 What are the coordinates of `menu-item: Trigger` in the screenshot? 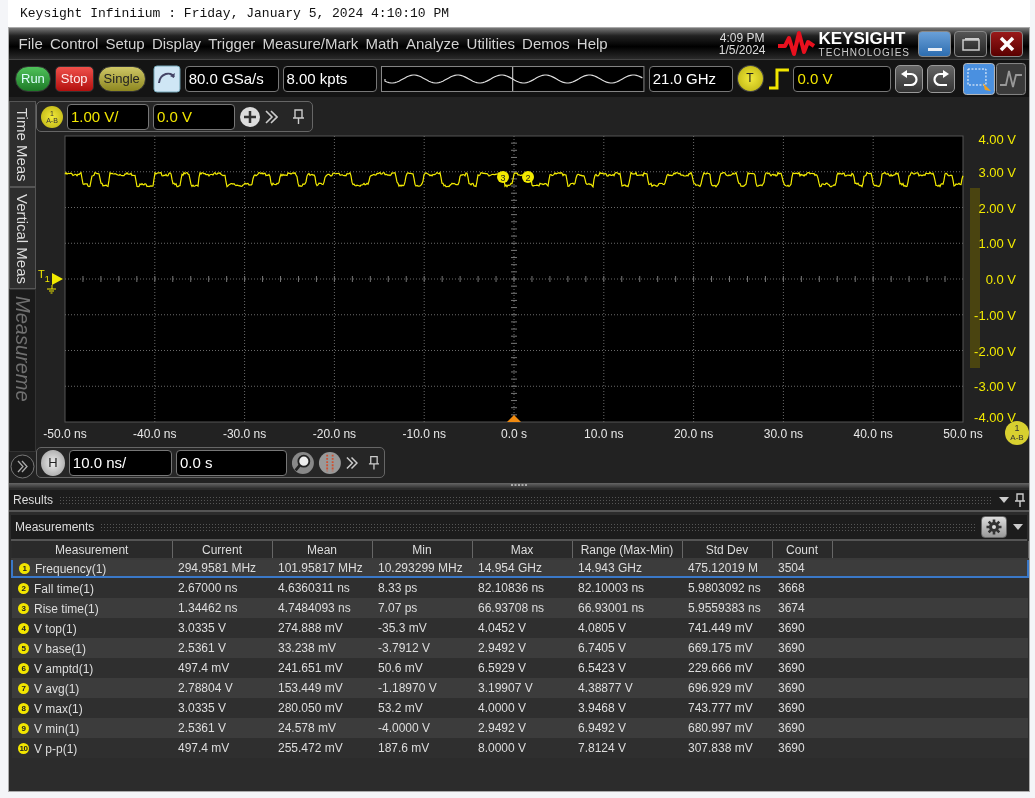 It's located at (231, 43).